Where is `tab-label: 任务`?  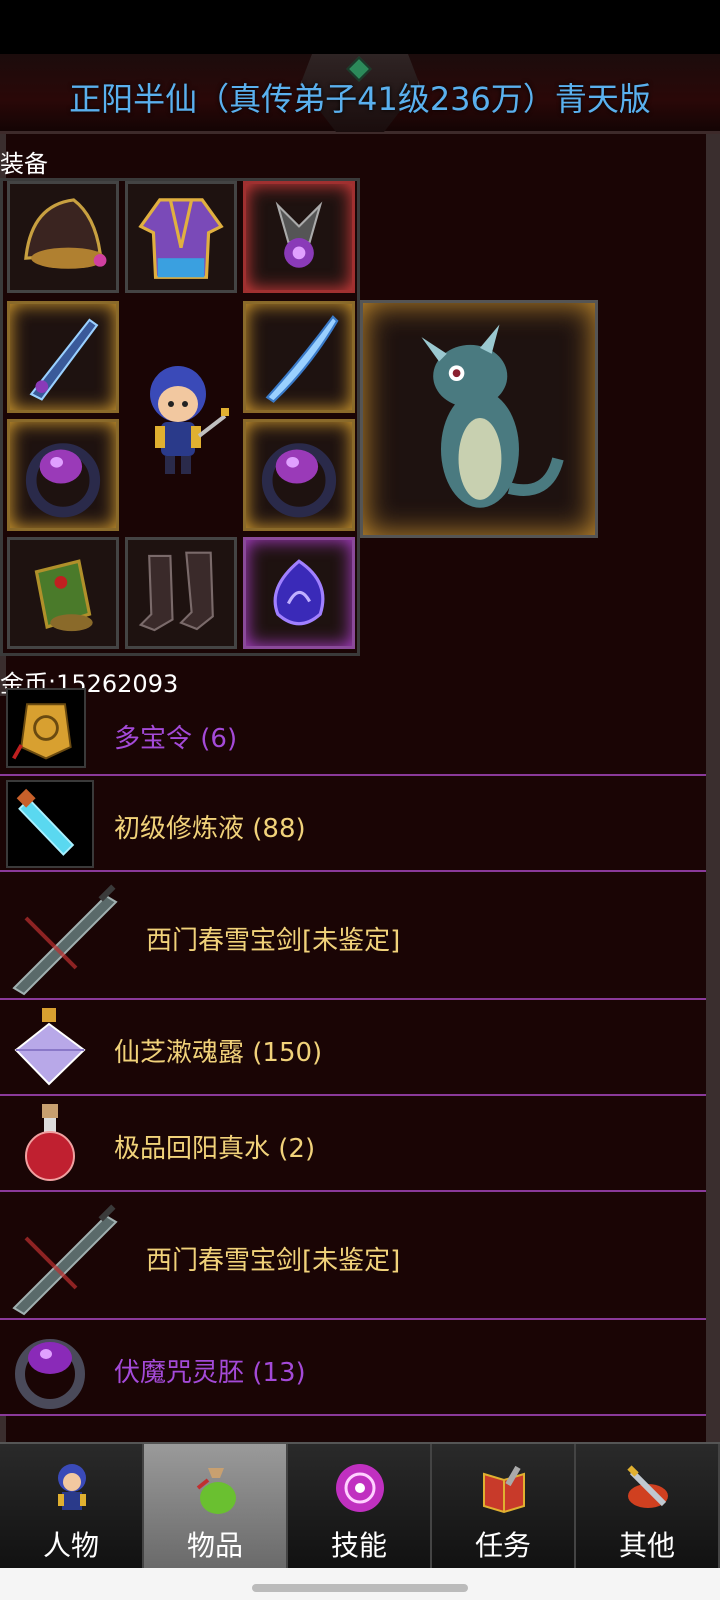 tab-label: 任务 is located at coordinates (502, 1545).